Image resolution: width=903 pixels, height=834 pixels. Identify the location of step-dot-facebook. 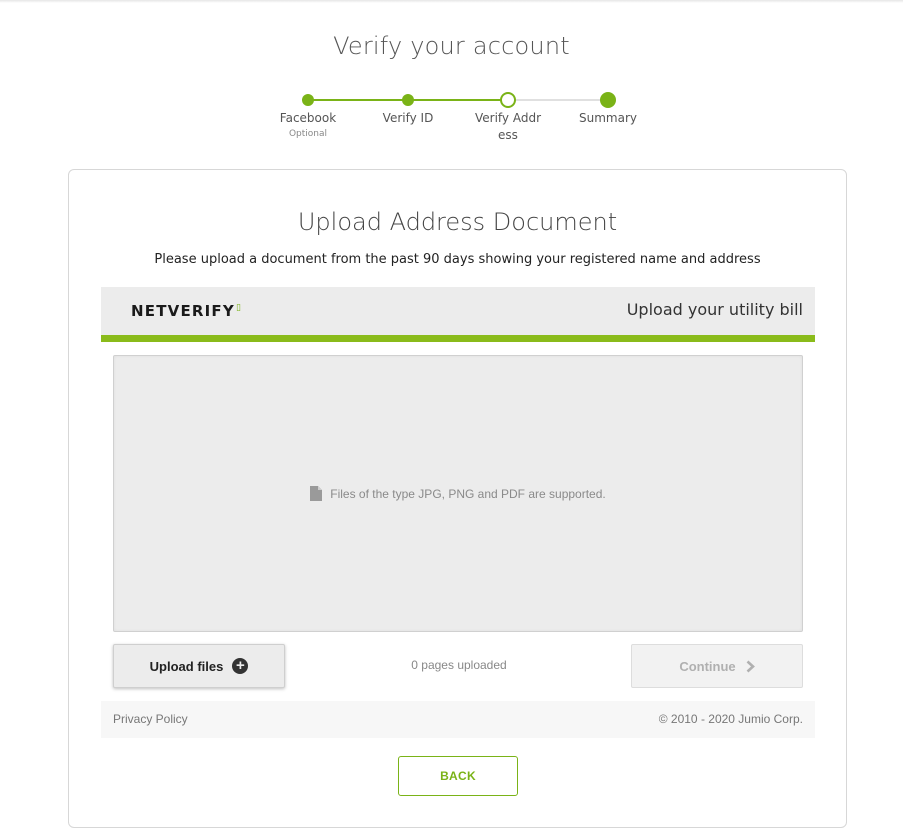
(308, 100).